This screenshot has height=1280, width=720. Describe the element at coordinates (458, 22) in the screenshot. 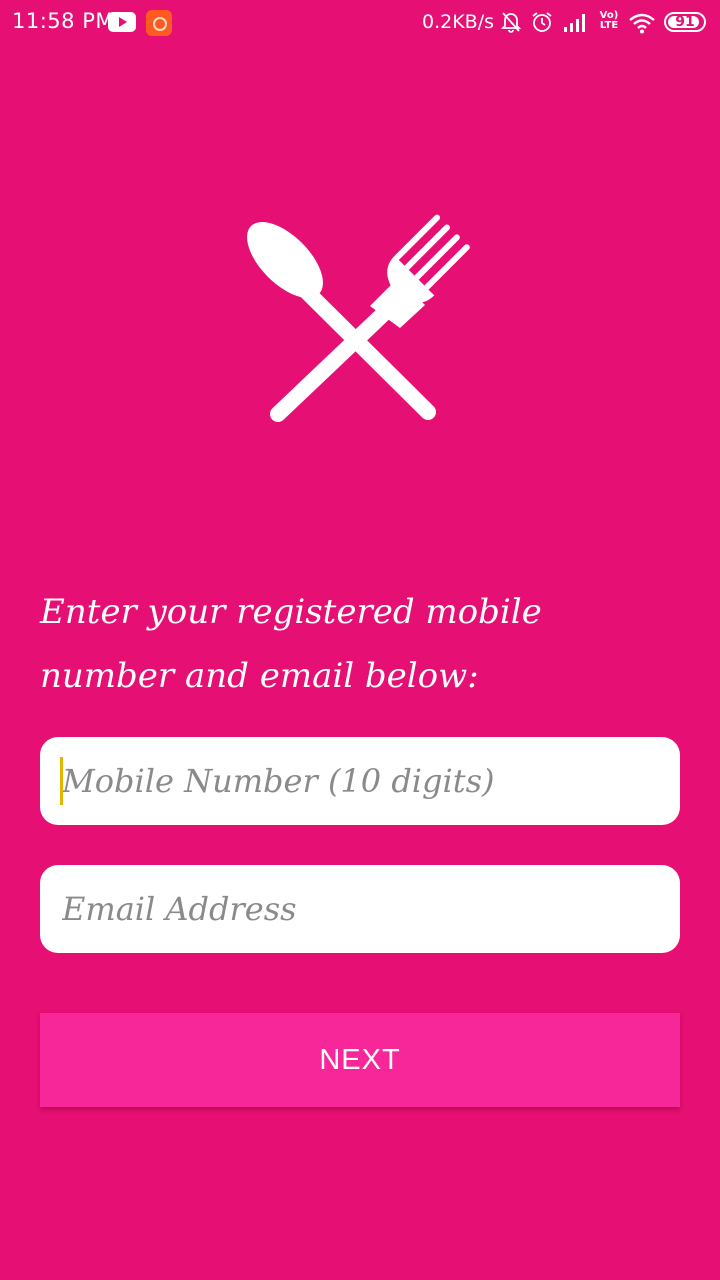

I see `network-speed: 0.2KB/s` at that location.